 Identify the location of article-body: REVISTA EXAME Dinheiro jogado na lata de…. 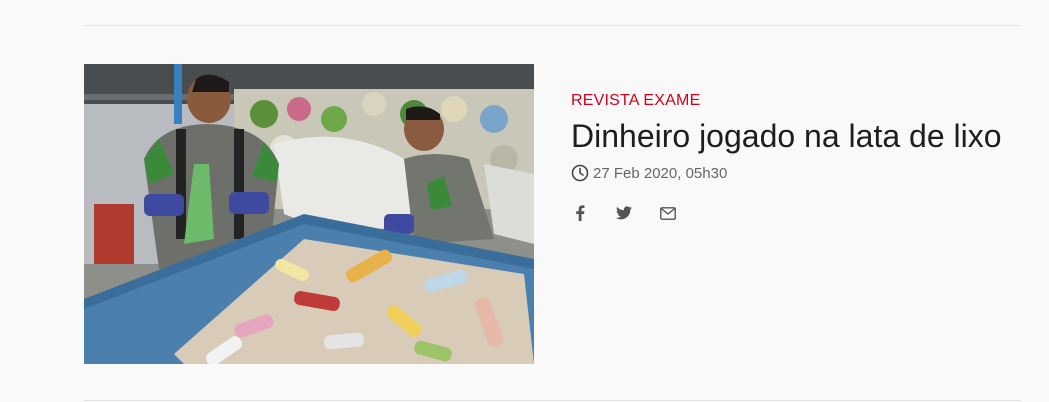
(791, 156).